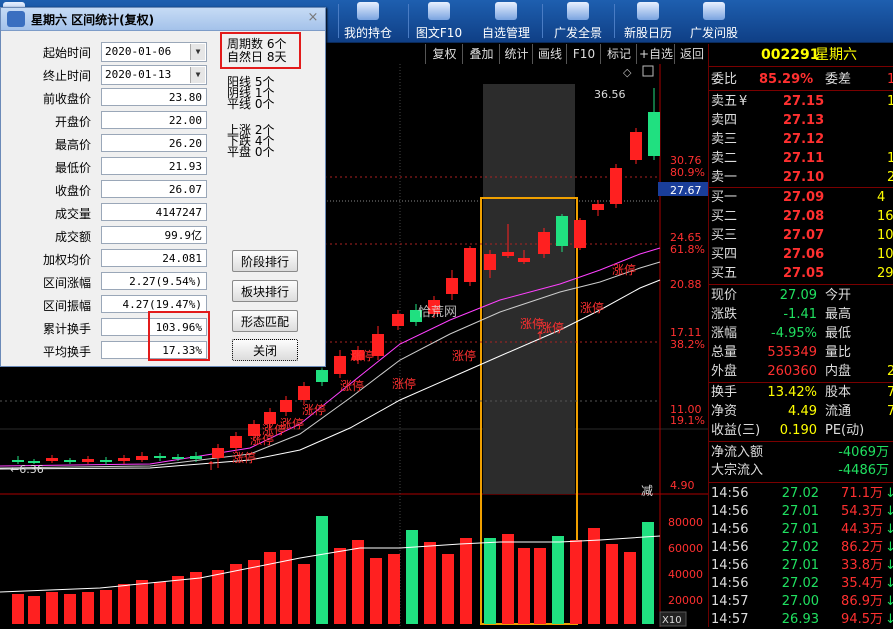  What do you see at coordinates (154, 143) in the screenshot?
I see `field-value: 26.20` at bounding box center [154, 143].